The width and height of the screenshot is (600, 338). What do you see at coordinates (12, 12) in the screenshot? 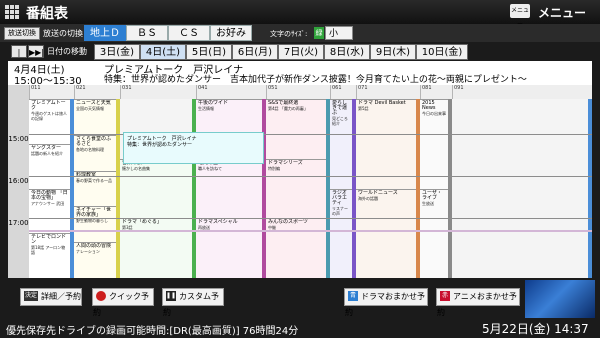
I see `grid-icon` at bounding box center [12, 12].